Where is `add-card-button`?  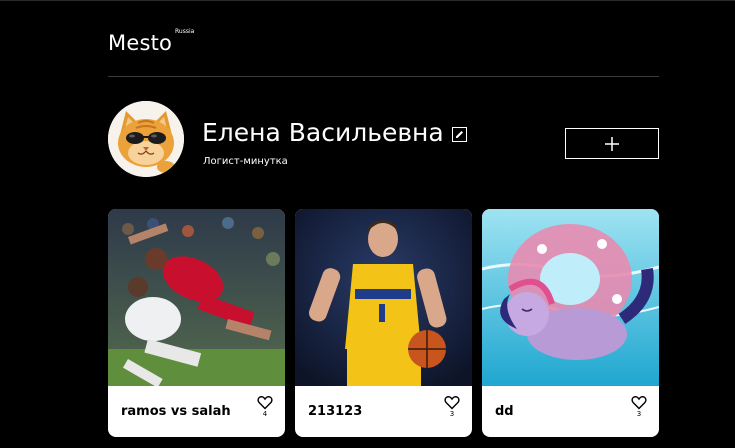 add-card-button is located at coordinates (612, 143).